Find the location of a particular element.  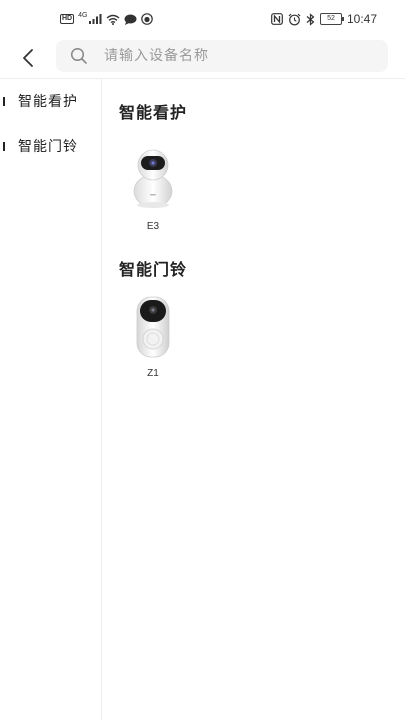

signal-icon is located at coordinates (95, 19).